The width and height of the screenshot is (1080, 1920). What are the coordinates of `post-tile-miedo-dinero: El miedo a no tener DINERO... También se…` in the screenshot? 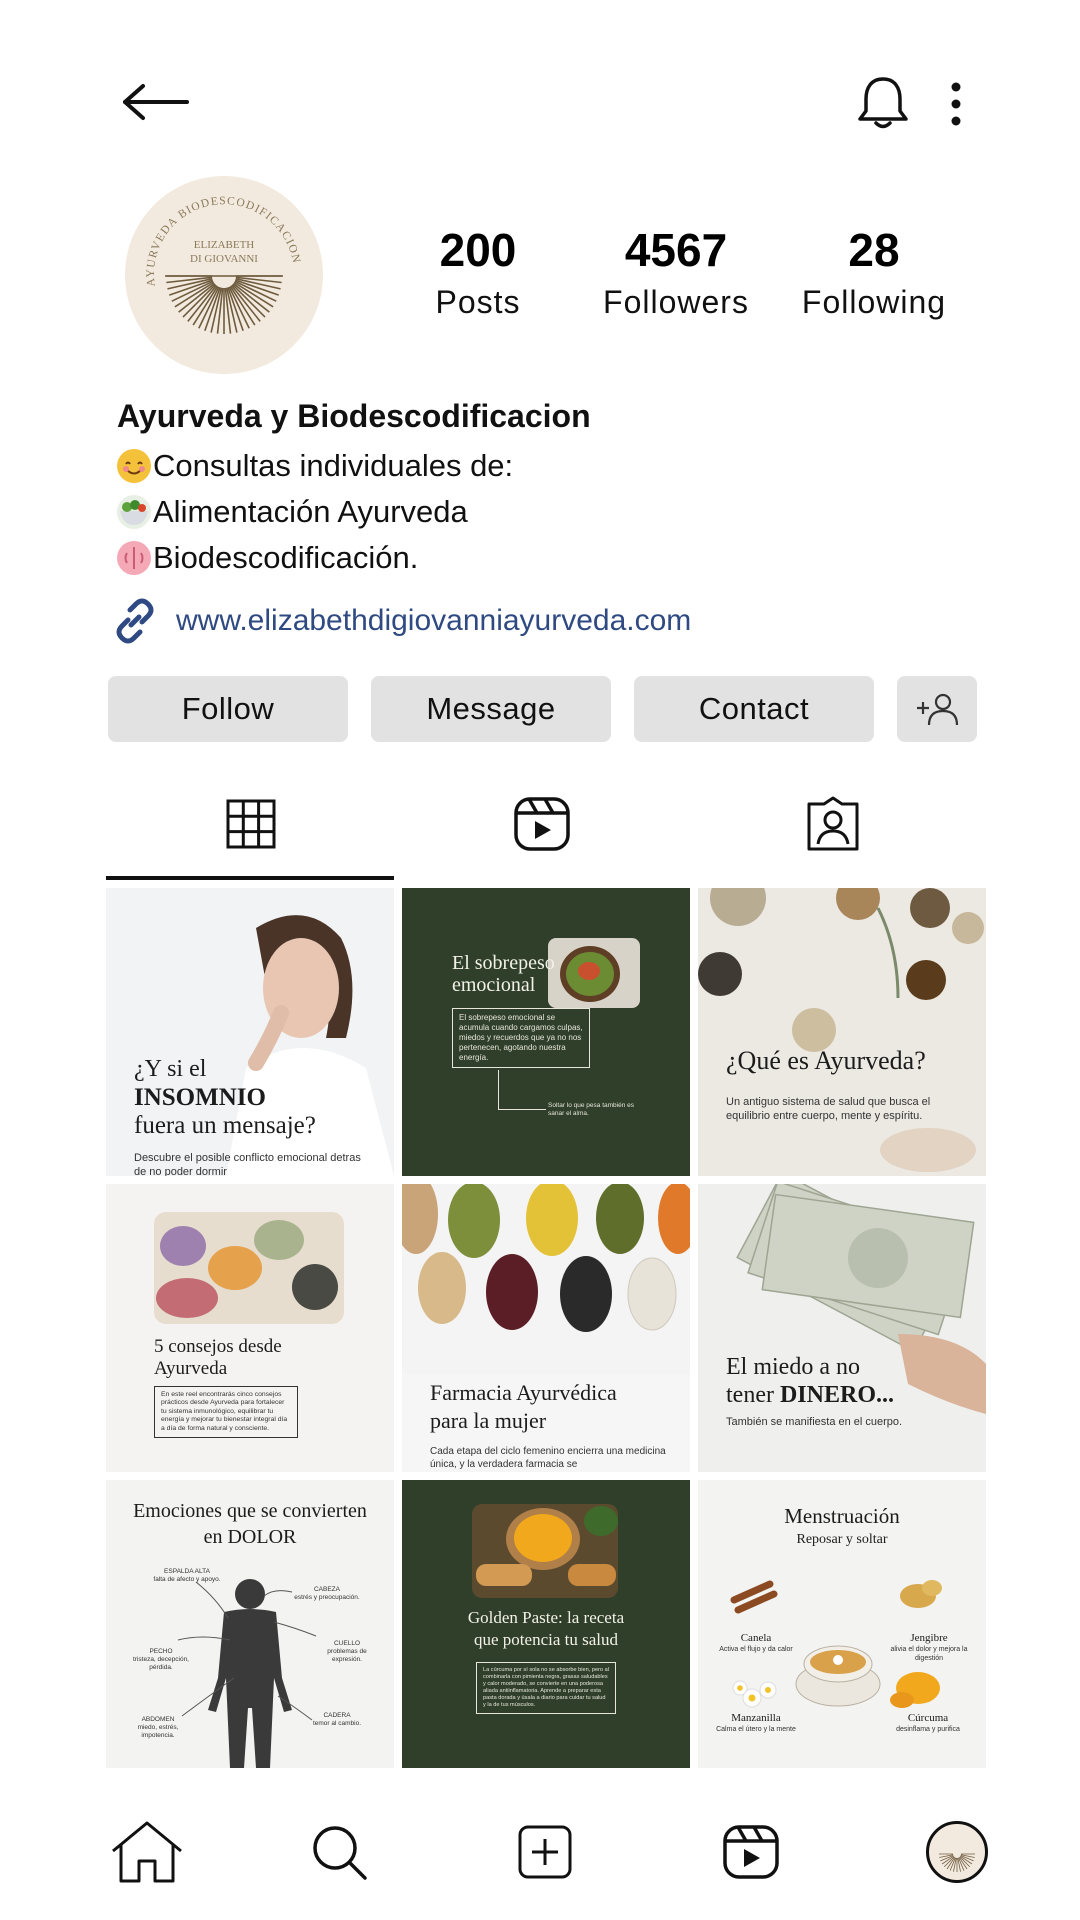 It's located at (842, 1328).